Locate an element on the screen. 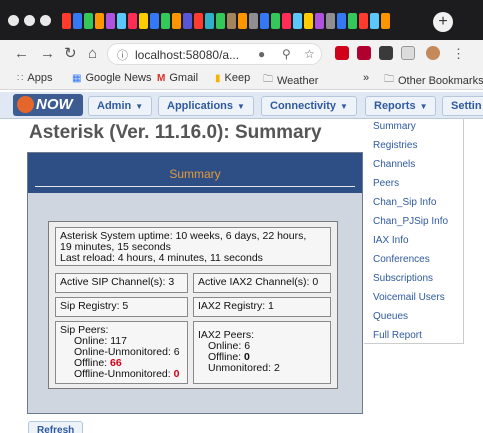 This screenshot has width=483, height=433. back-arrow-icon: ← is located at coordinates (21, 54).